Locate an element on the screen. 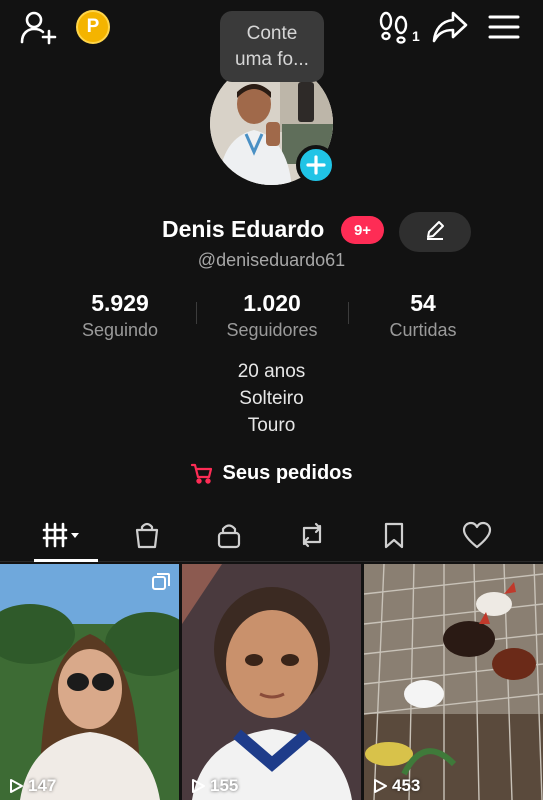  video-views-count: 147 is located at coordinates (42, 785).